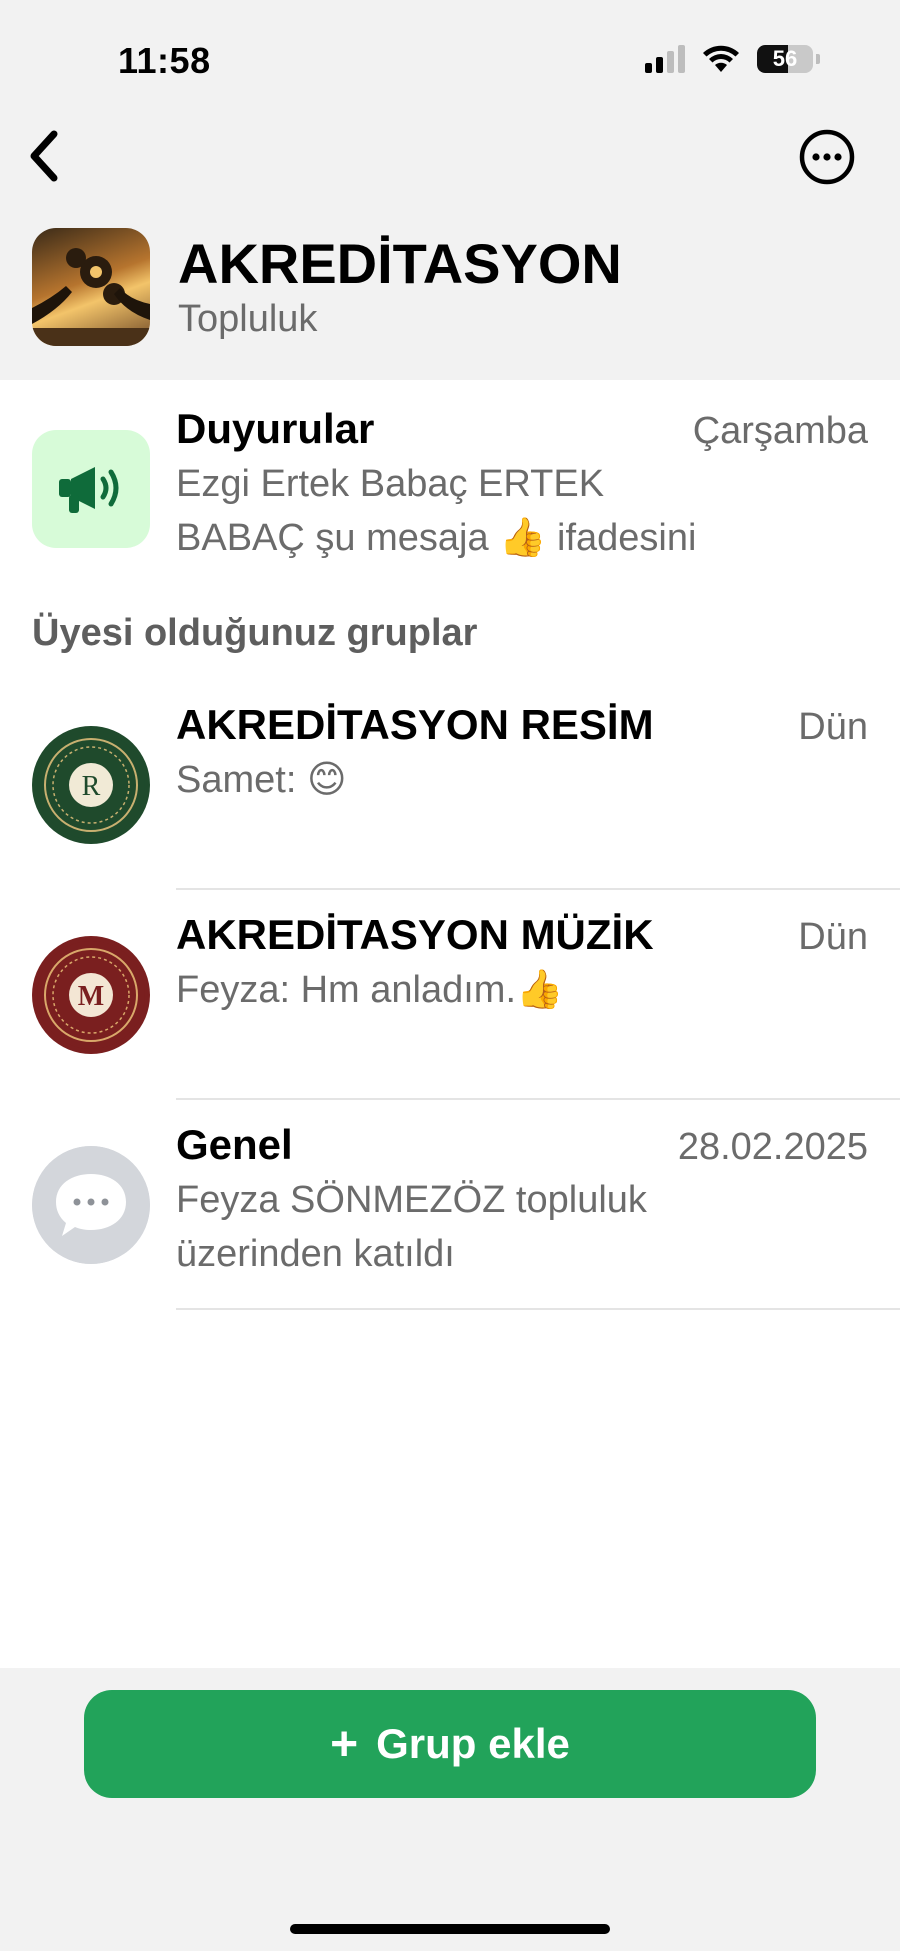 The height and width of the screenshot is (1951, 900). I want to click on groups-section-title: Üyesi olduğunuz gruplar, so click(255, 633).